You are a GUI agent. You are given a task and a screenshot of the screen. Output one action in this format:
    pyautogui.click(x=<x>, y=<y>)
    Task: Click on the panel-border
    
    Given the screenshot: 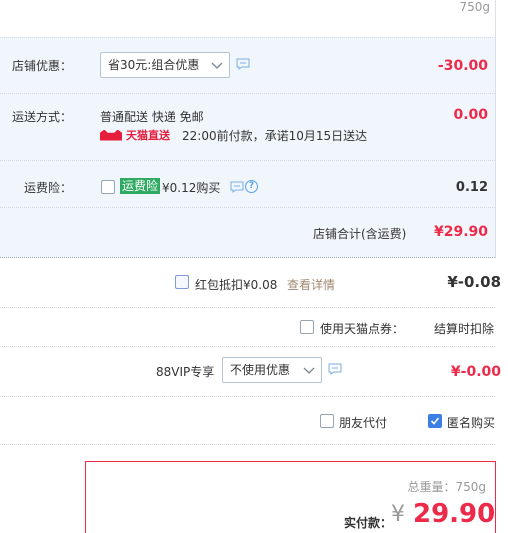 What is the action you would take?
    pyautogui.click(x=495, y=129)
    